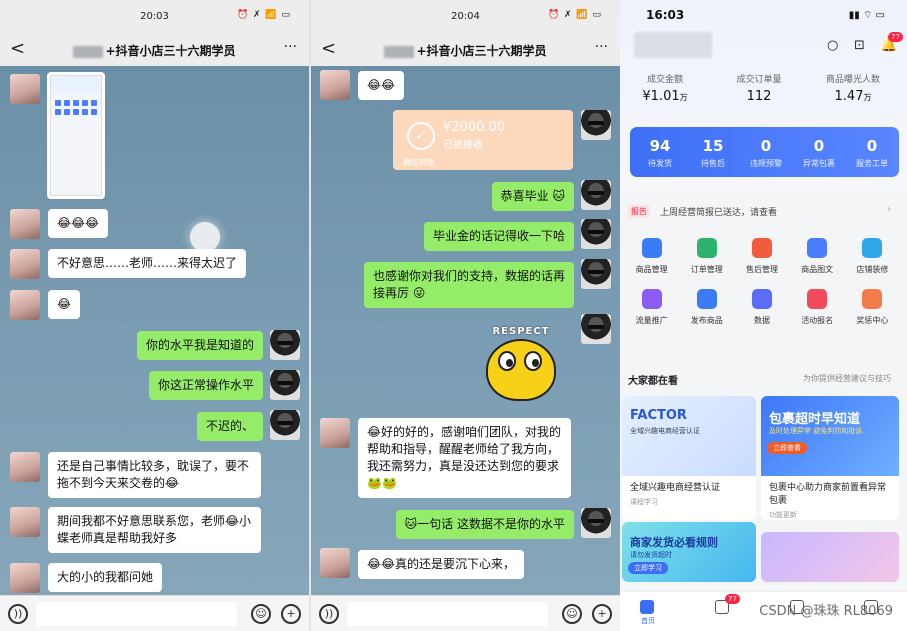  Describe the element at coordinates (732, 599) in the screenshot. I see `message-badge: 77` at that location.